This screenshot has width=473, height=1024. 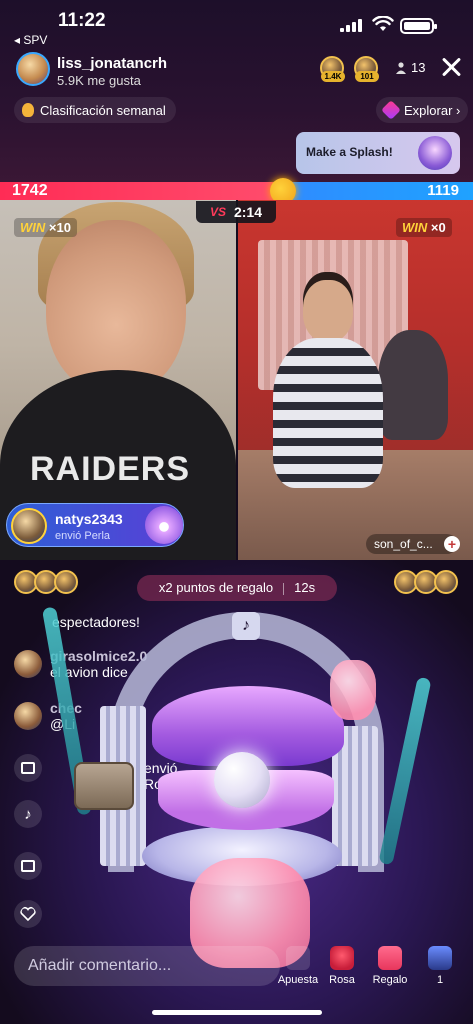 What do you see at coordinates (390, 980) in the screenshot?
I see `gift-label: Regalo` at bounding box center [390, 980].